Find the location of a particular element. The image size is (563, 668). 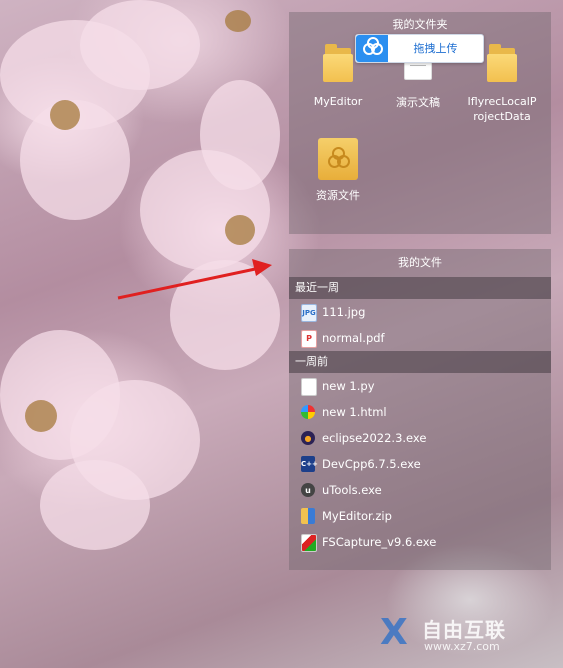

file-item-new-1-html: new 1.html is located at coordinates (420, 412).